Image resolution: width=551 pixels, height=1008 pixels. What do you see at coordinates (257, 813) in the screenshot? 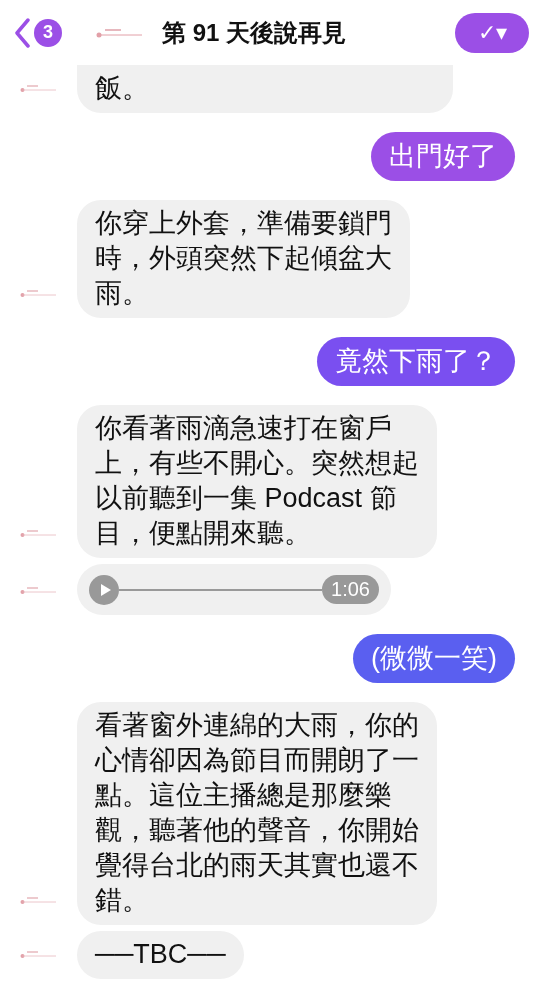
I see `received-message: 看著窗外連綿的大雨，你的 心情卻因為節目而開朗了一 點。這位主播總是那麼樂 觀，聽著他的聲音，你開始 覺得台北的雨天其實也還不 錯。` at bounding box center [257, 813].